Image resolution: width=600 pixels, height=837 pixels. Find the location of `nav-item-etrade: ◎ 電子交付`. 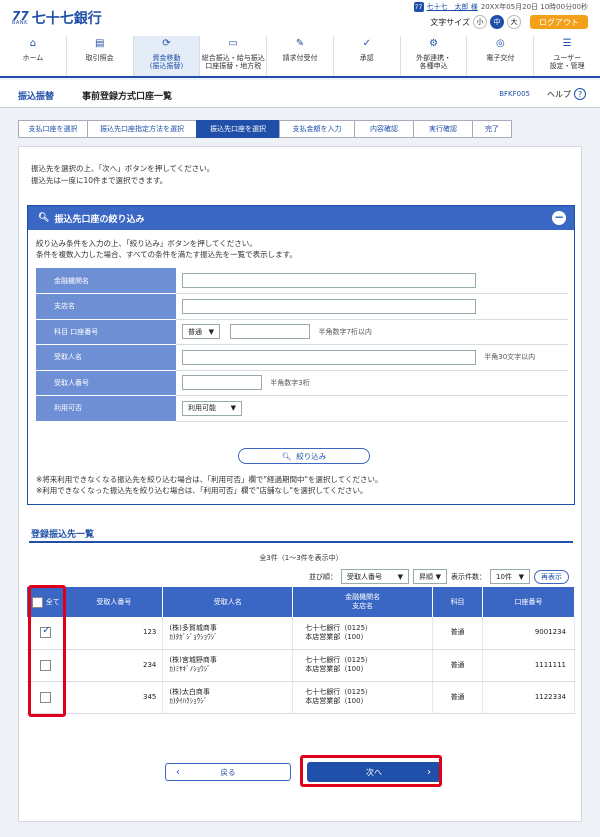

nav-item-etrade: ◎ 電子交付 is located at coordinates (501, 56).